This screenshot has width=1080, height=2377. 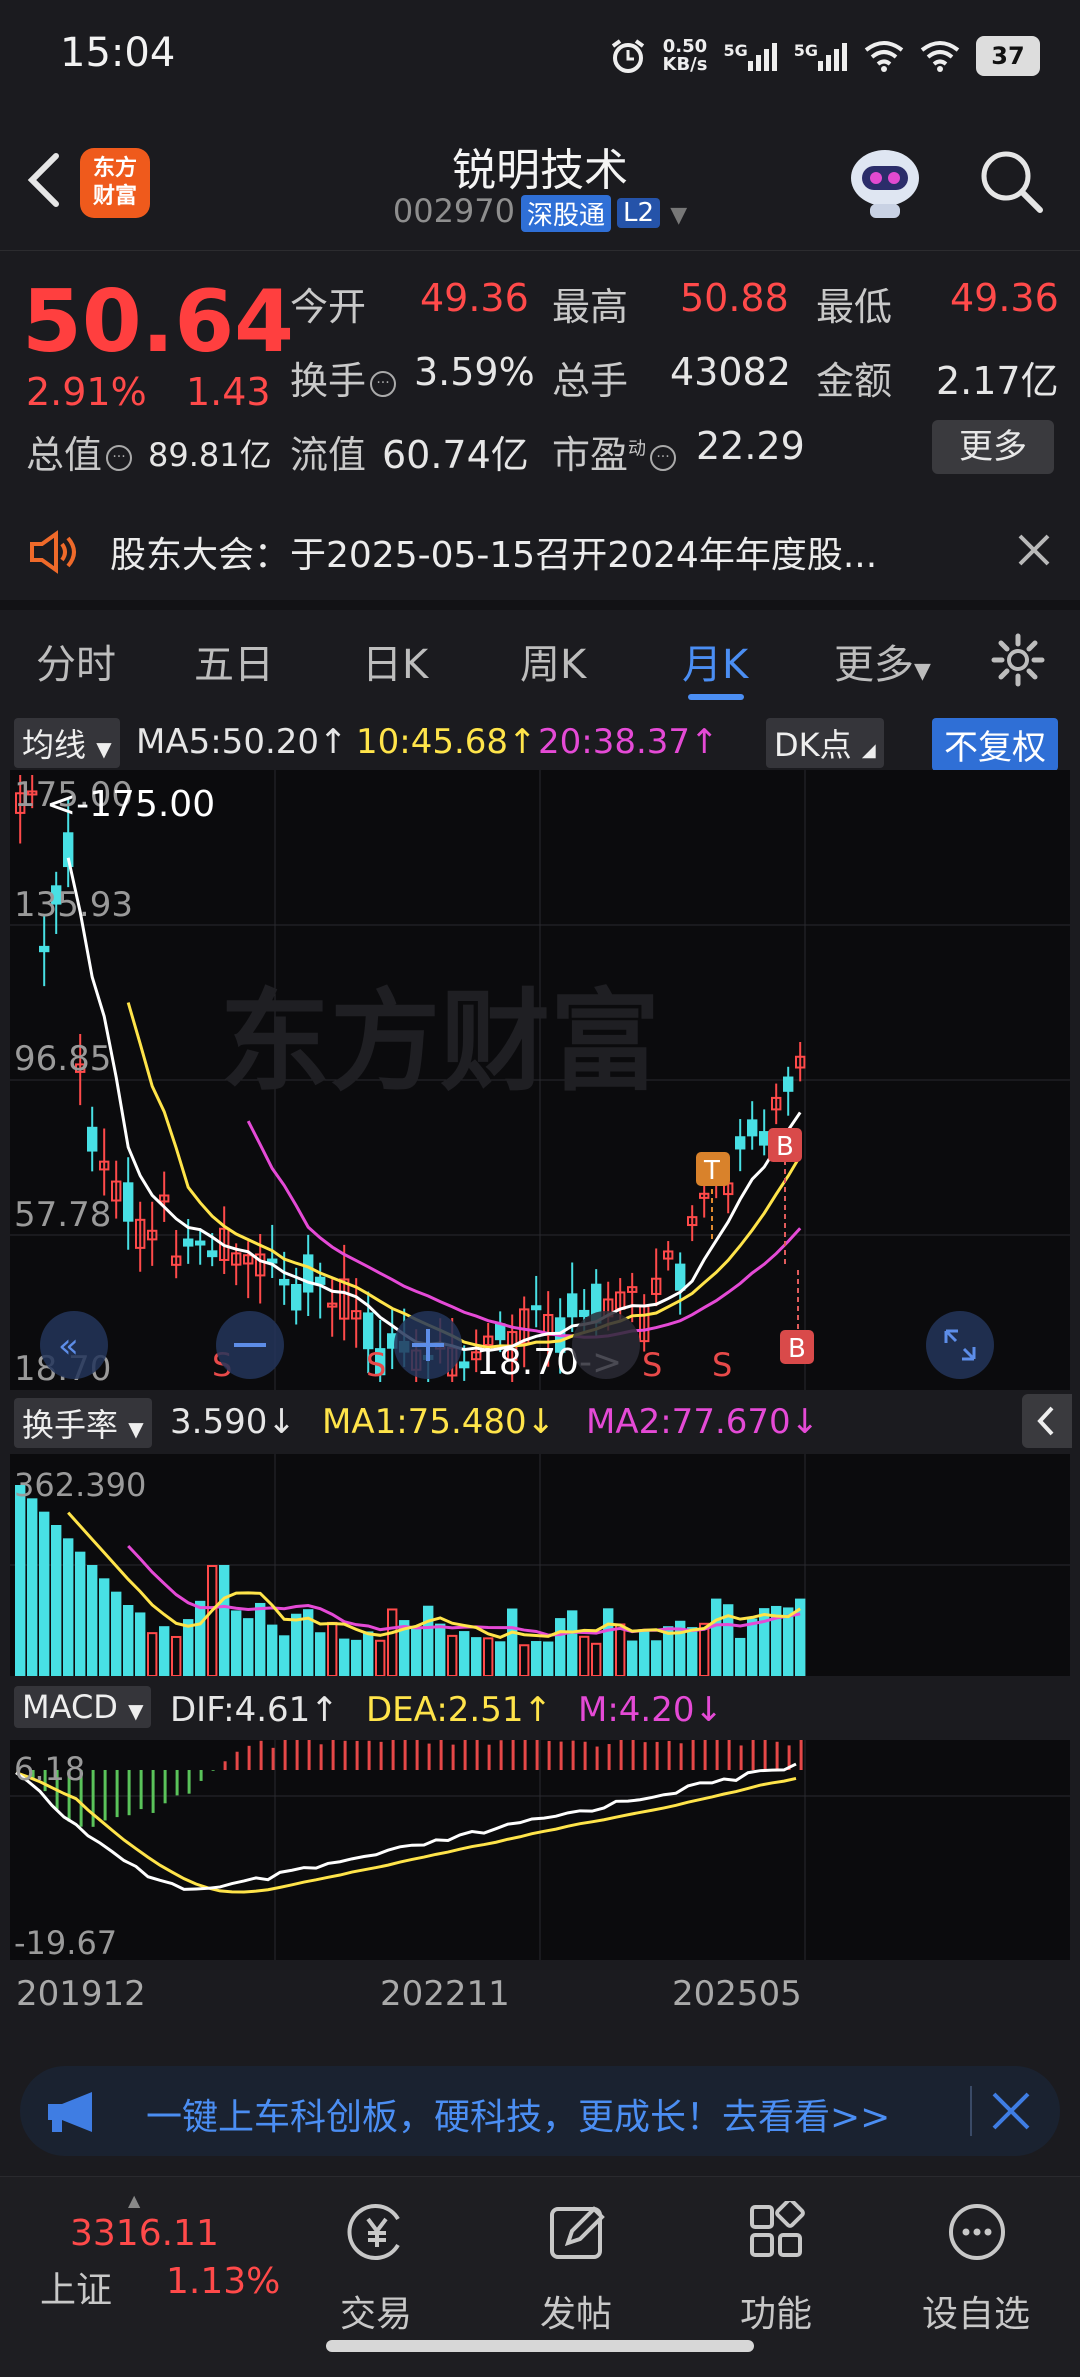 I want to click on more-button: 更多, so click(x=993, y=447).